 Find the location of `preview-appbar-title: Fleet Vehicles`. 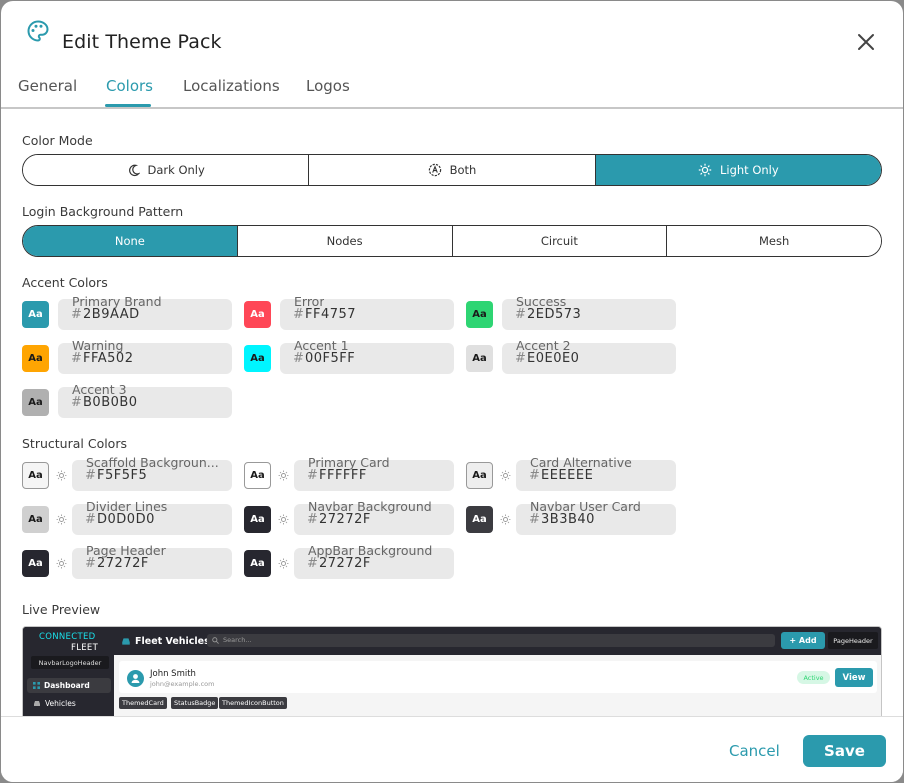

preview-appbar-title: Fleet Vehicles is located at coordinates (172, 641).